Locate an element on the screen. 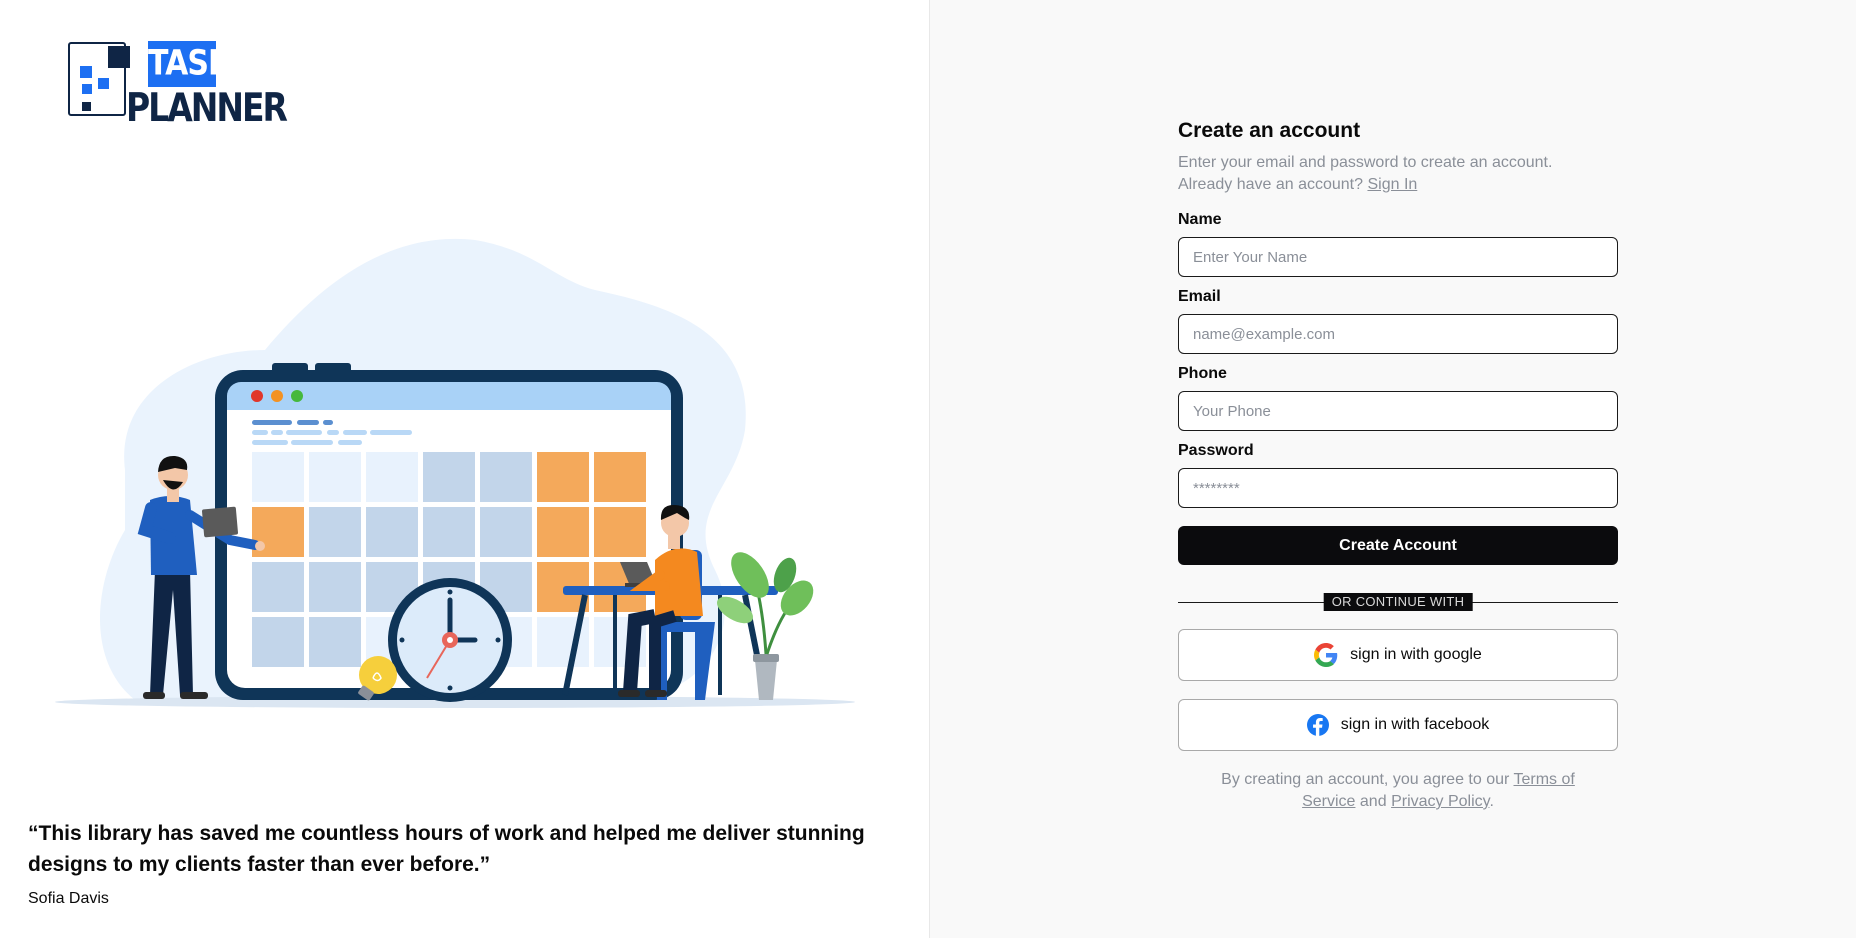 This screenshot has height=938, width=1856. name-field-group: Name is located at coordinates (1398, 243).